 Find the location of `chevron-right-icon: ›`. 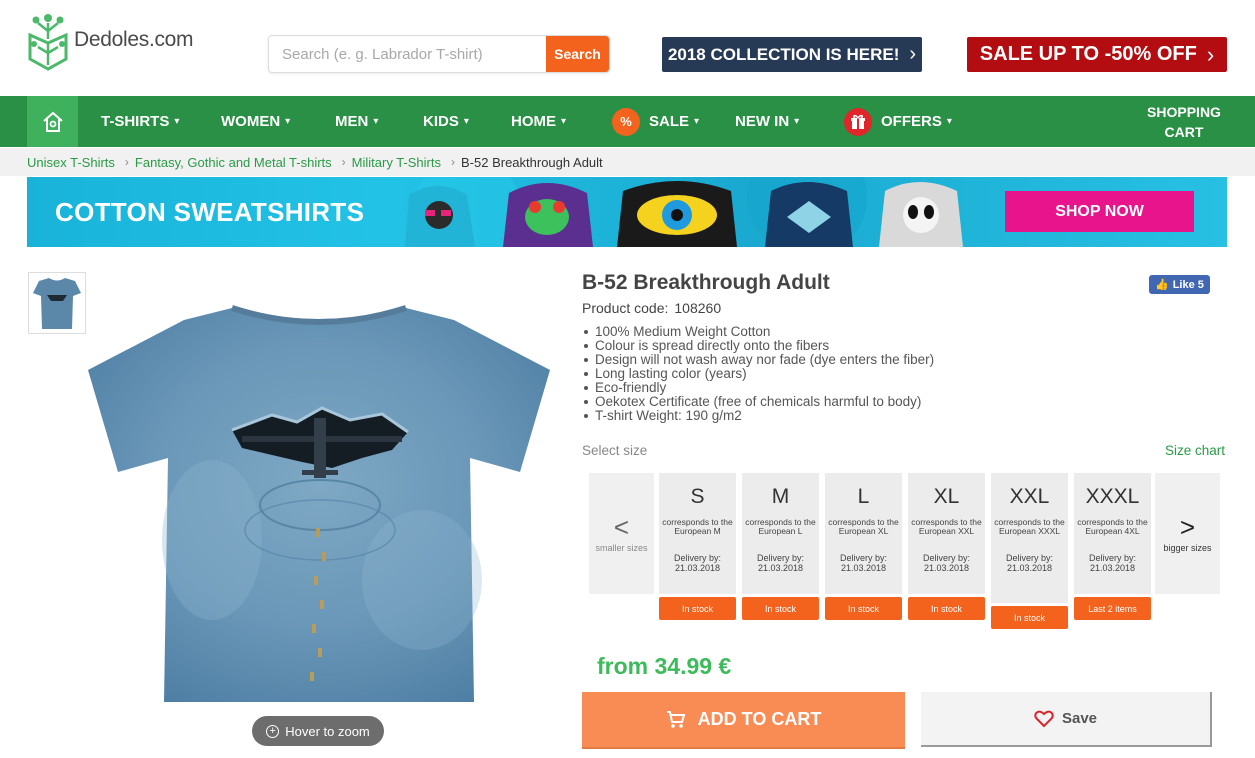

chevron-right-icon: › is located at coordinates (126, 162).